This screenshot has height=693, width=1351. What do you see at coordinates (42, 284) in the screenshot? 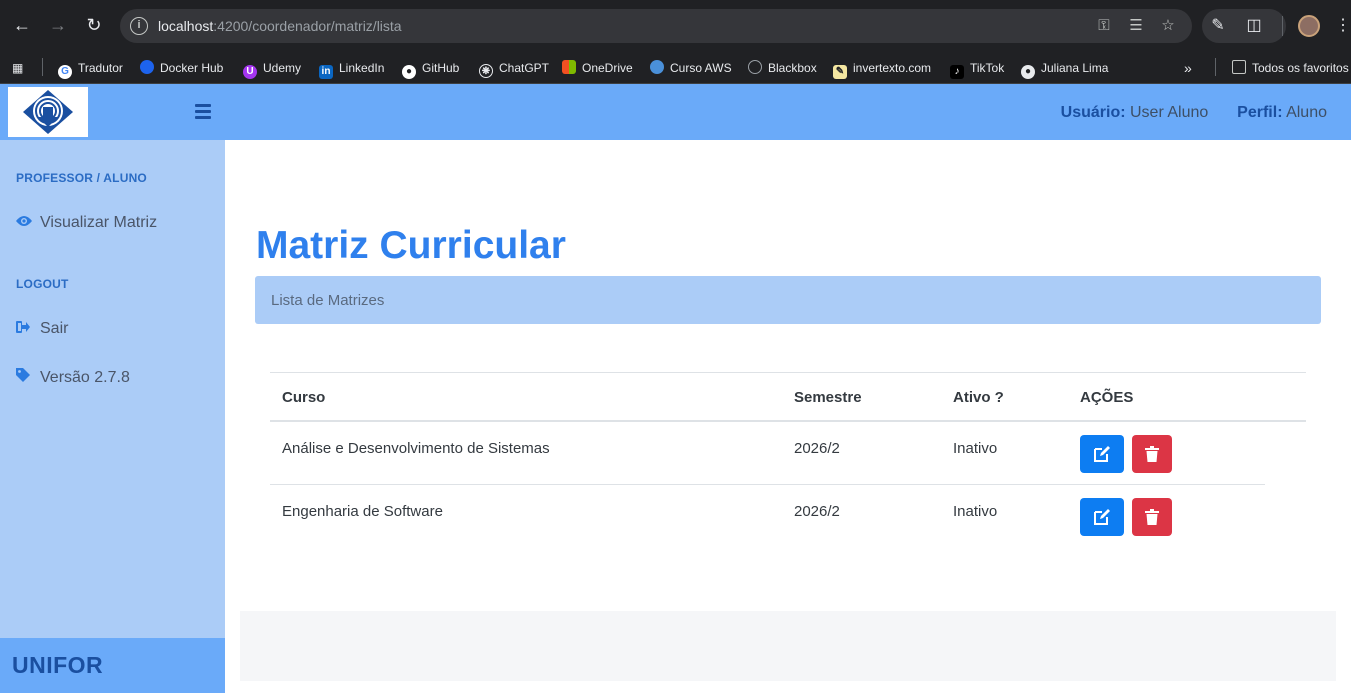
I see `sidebar-section-logout: LOGOUT` at bounding box center [42, 284].